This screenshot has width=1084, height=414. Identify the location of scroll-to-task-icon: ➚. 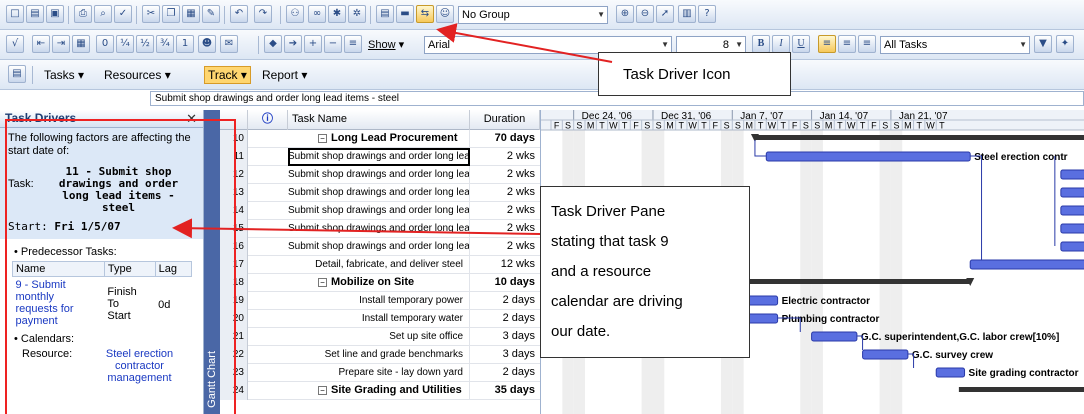
(665, 14).